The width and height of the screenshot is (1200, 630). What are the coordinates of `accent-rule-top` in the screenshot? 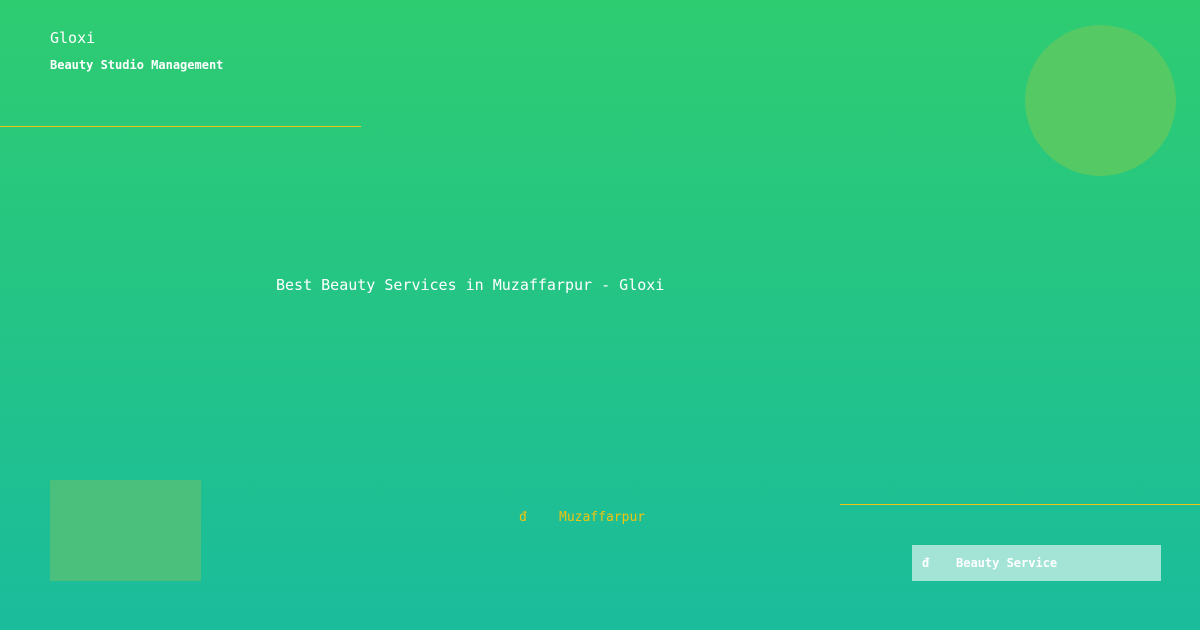 It's located at (180, 126).